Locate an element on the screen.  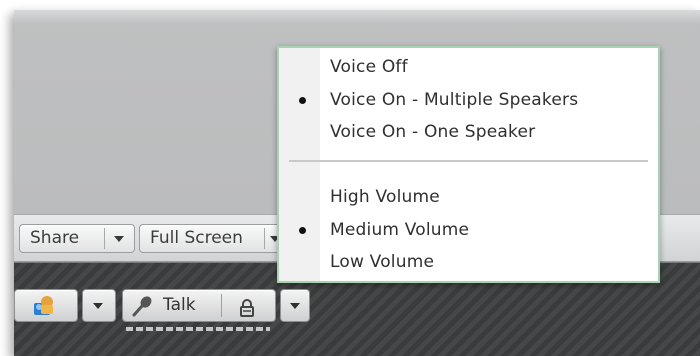
window-highlight is located at coordinates (357, 17).